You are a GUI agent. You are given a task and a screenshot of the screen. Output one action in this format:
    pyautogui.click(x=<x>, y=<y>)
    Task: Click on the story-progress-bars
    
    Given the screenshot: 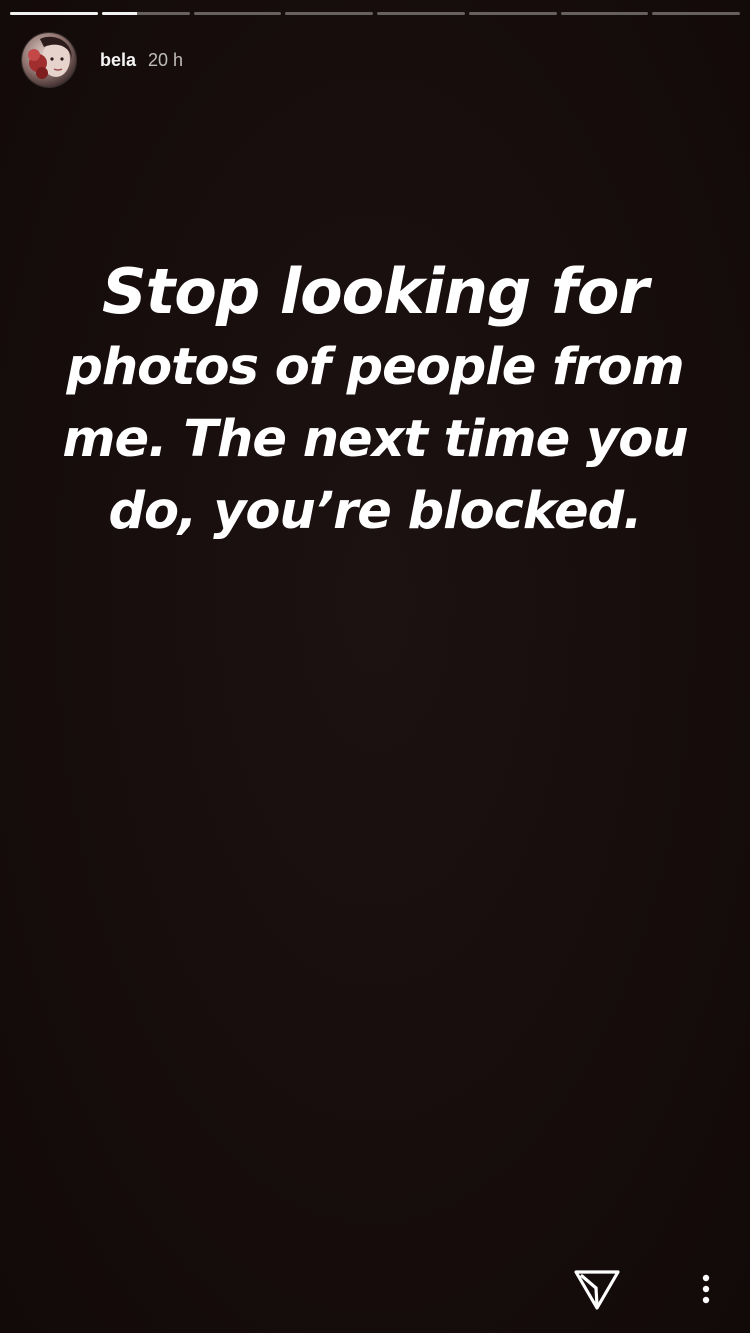 What is the action you would take?
    pyautogui.click(x=375, y=14)
    